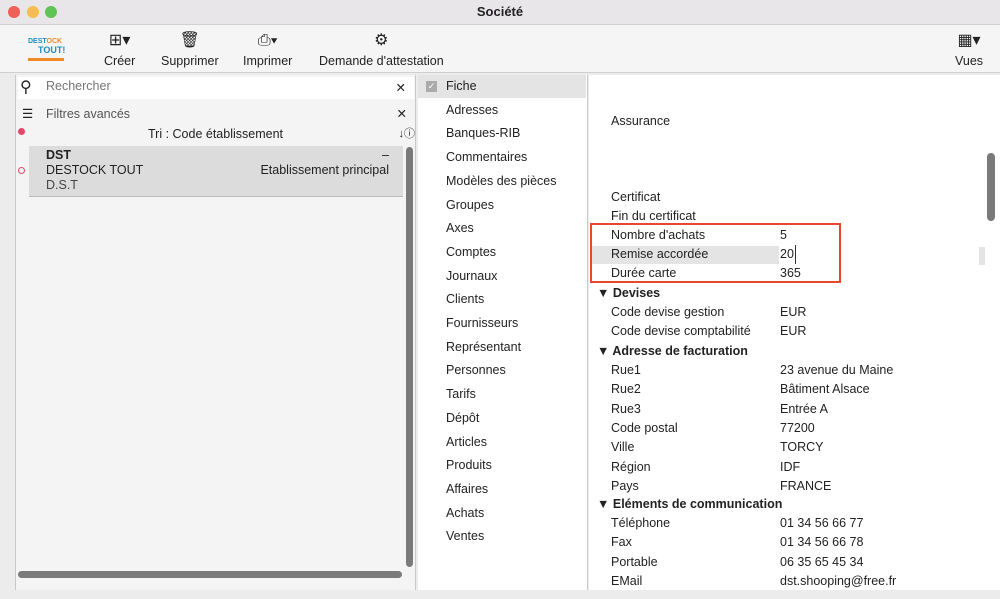  What do you see at coordinates (471, 252) in the screenshot?
I see `nav-item-comptes: Comptes` at bounding box center [471, 252].